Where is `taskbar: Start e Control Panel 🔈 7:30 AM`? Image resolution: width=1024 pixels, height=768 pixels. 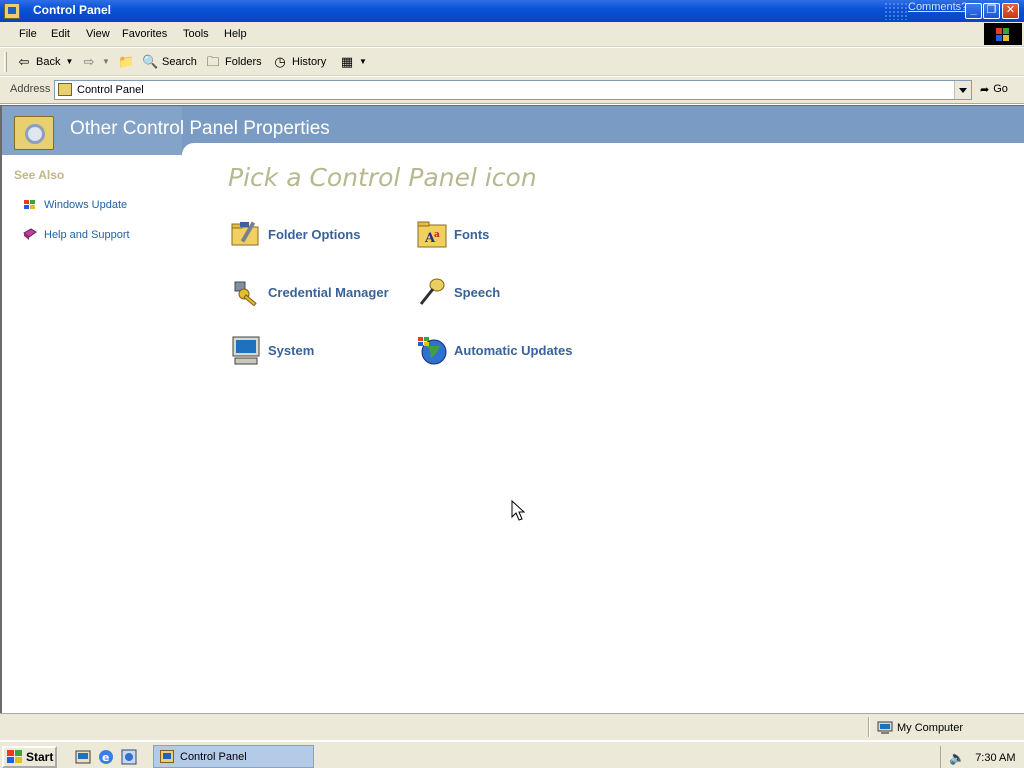
taskbar: Start e Control Panel 🔈 7:30 AM is located at coordinates (512, 754).